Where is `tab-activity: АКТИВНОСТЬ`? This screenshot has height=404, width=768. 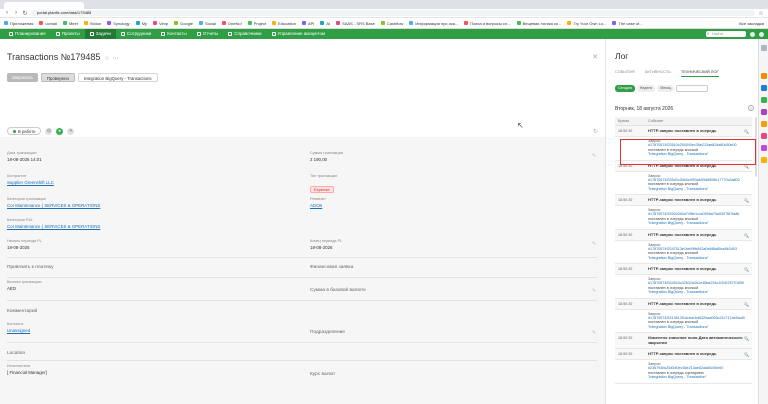
tab-activity: АКТИВНОСТЬ is located at coordinates (658, 73).